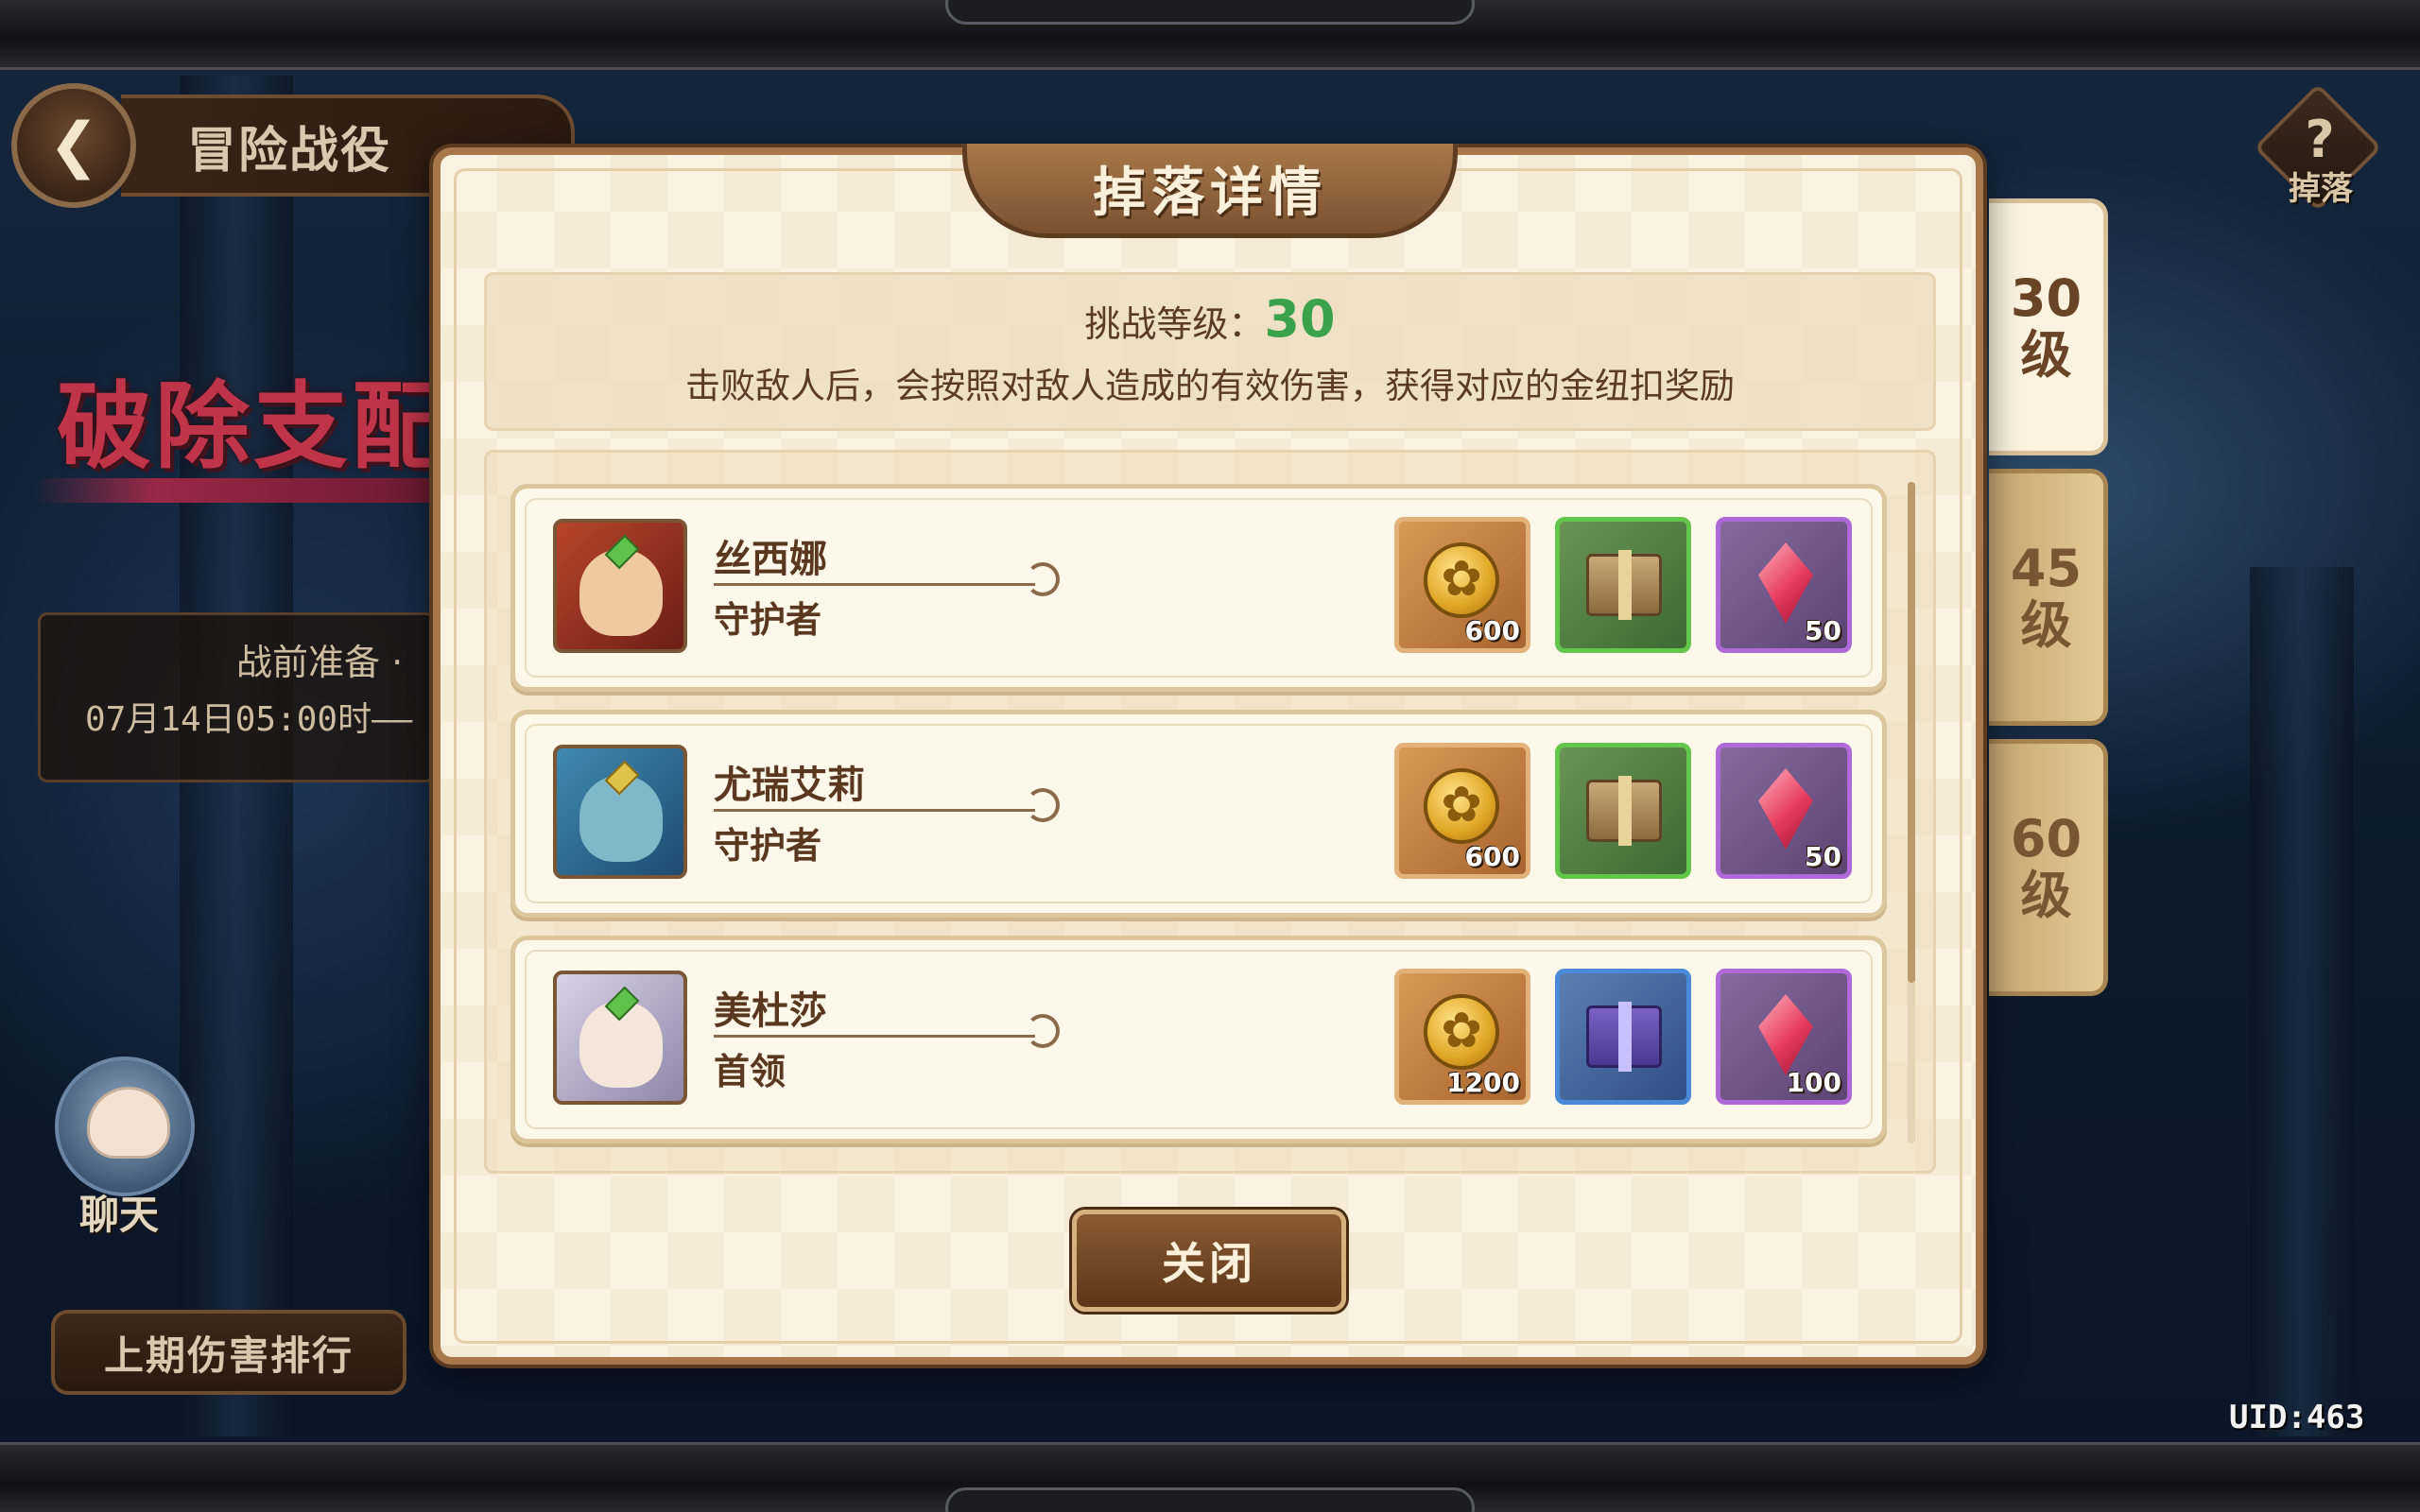  I want to click on enemy-row: 丝西娜 守护者 ✿ 600 50, so click(1198, 588).